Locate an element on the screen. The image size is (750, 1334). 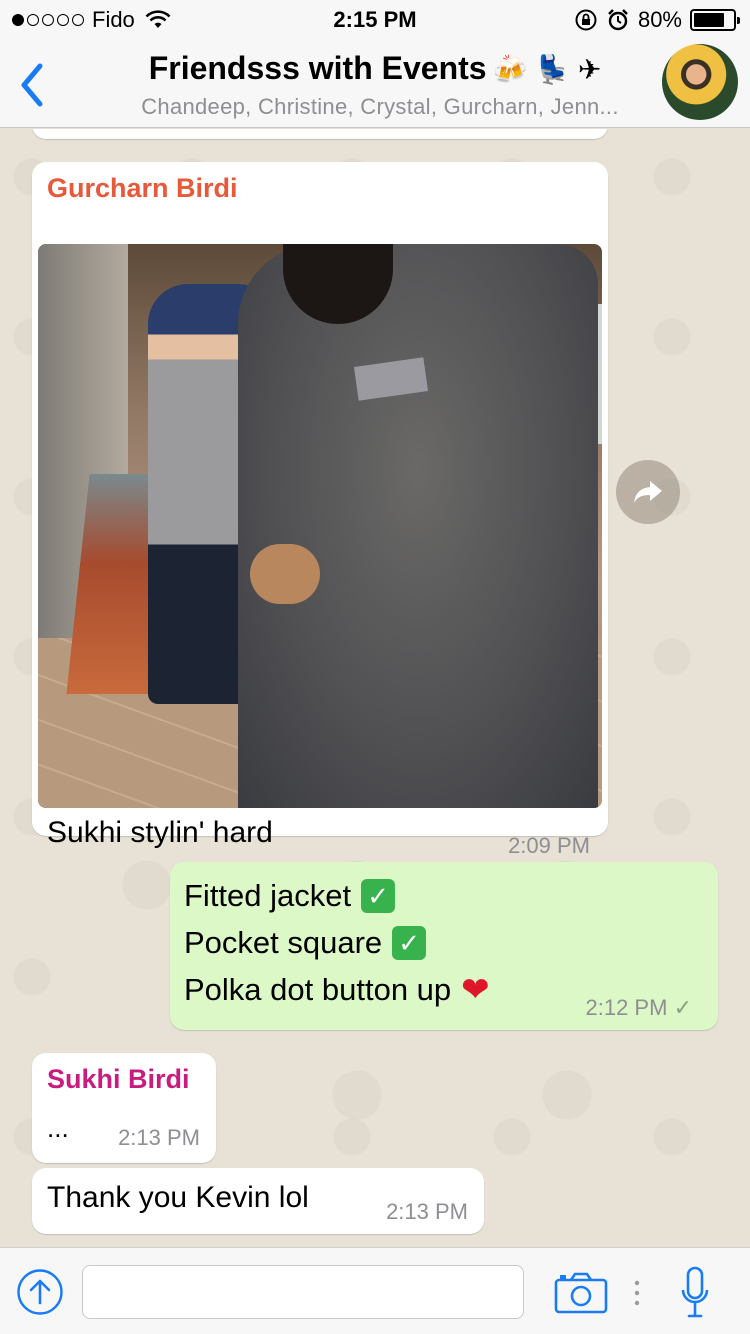
sender-name: Sukhi Birdi is located at coordinates (118, 1079).